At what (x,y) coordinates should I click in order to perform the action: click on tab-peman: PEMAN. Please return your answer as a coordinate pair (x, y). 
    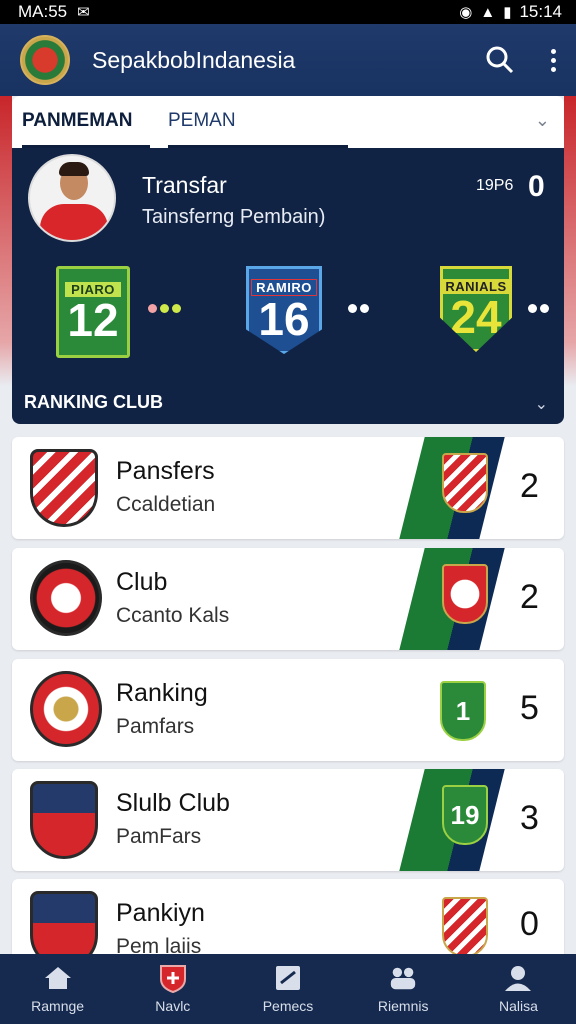
    Looking at the image, I should click on (258, 122).